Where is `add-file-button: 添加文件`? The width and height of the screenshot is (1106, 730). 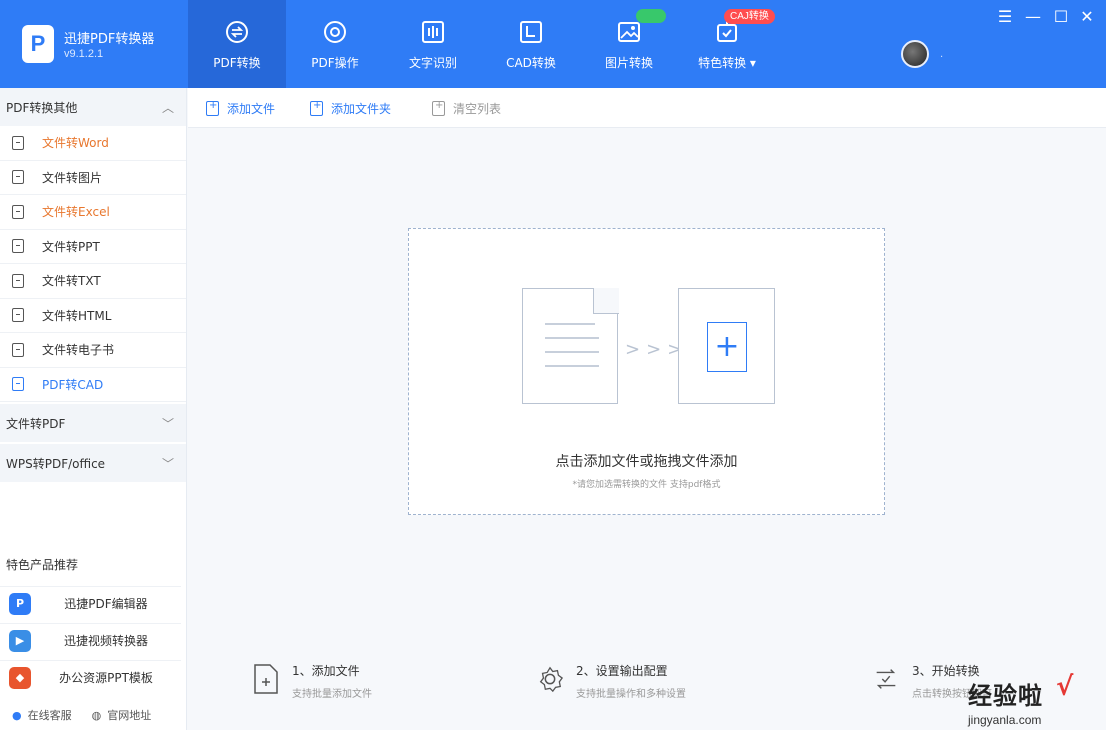
add-file-button: 添加文件 is located at coordinates (240, 108).